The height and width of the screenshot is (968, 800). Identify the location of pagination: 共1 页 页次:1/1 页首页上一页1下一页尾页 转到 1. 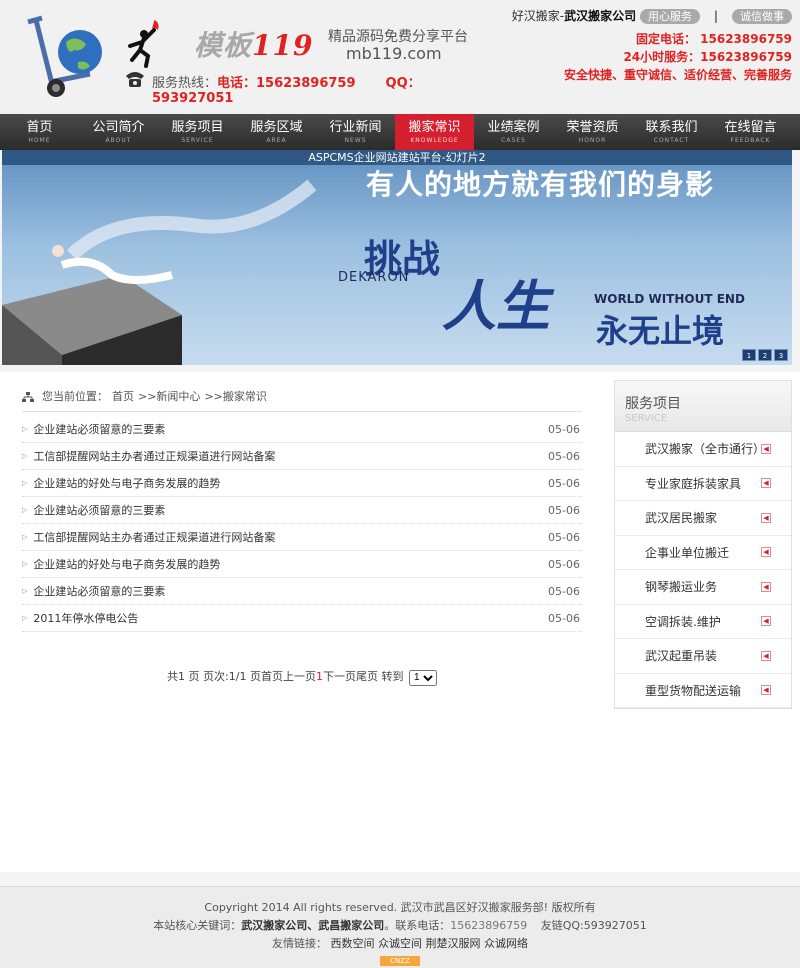
(302, 677).